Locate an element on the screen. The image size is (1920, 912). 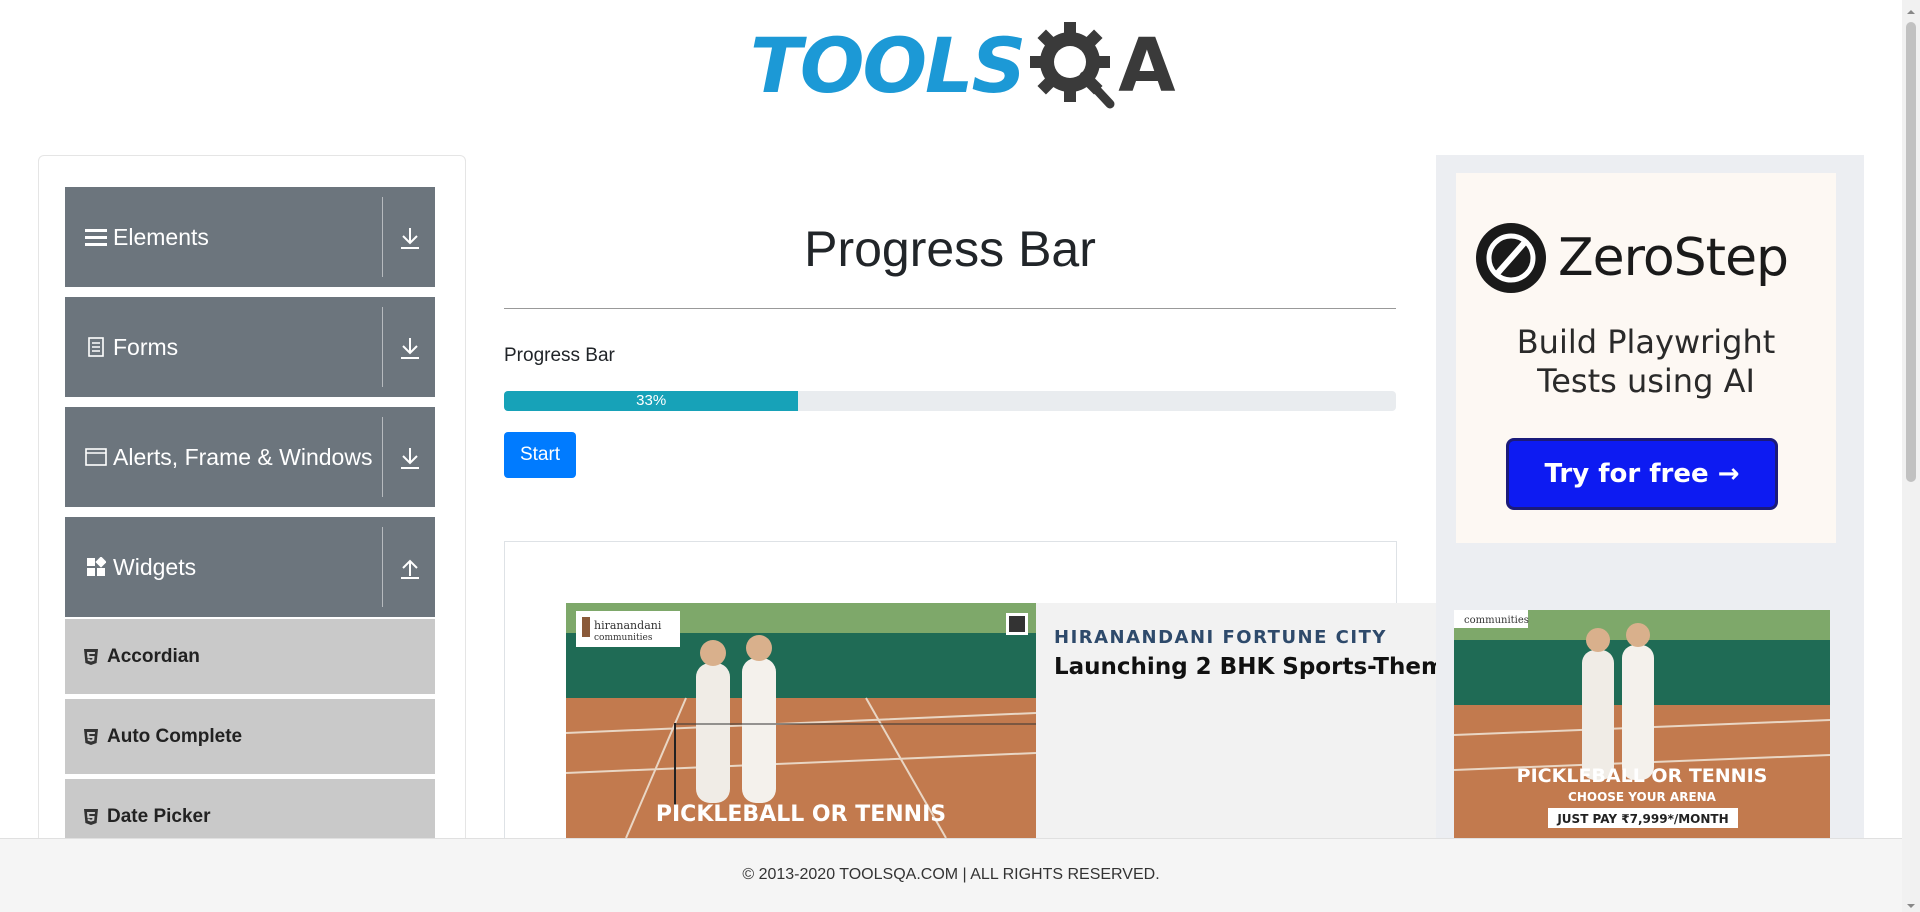
logo-text-a: A is located at coordinates (1147, 65).